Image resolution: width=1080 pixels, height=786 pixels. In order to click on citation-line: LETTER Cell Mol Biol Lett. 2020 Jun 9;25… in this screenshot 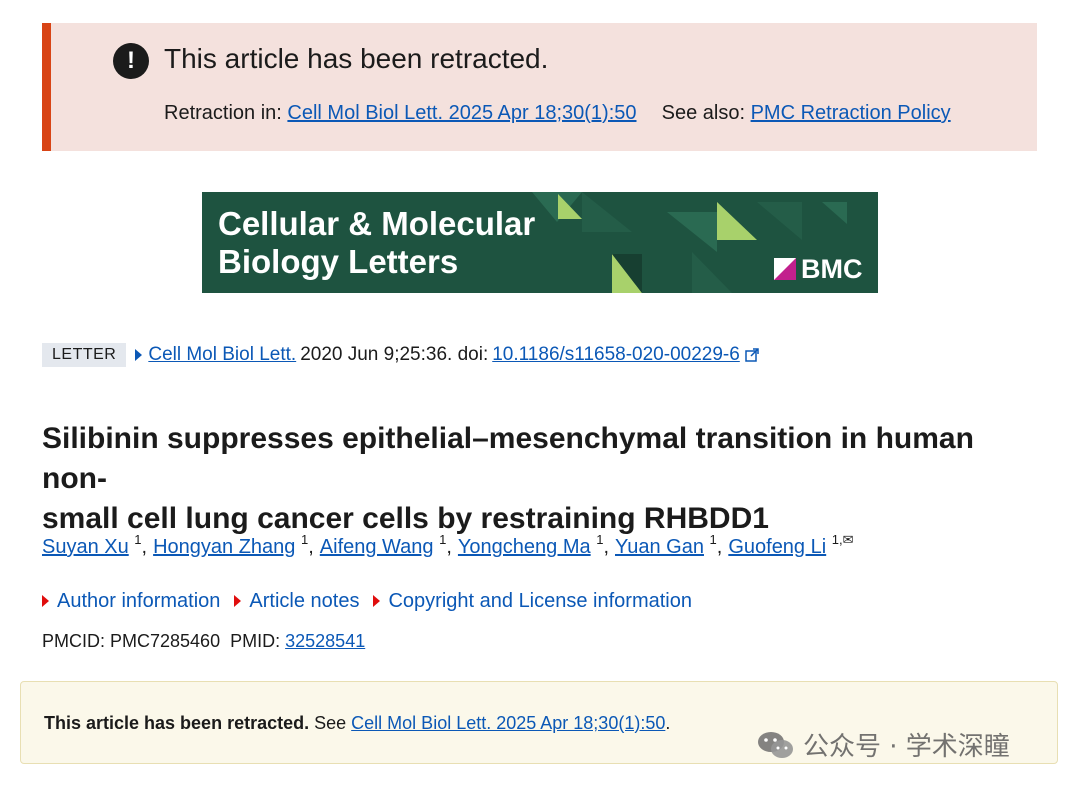, I will do `click(400, 355)`.